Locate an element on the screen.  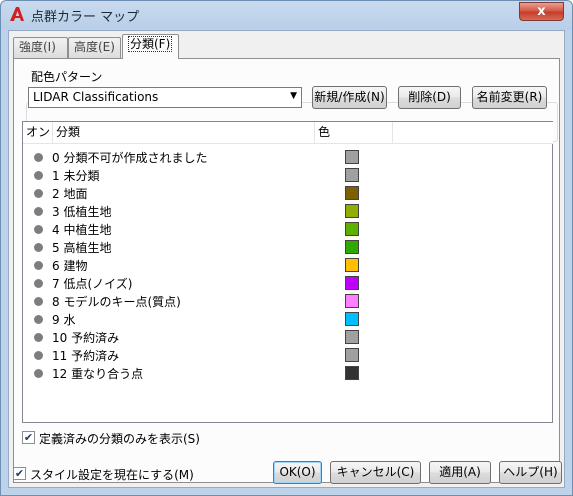
class-label: 9 水 is located at coordinates (64, 320).